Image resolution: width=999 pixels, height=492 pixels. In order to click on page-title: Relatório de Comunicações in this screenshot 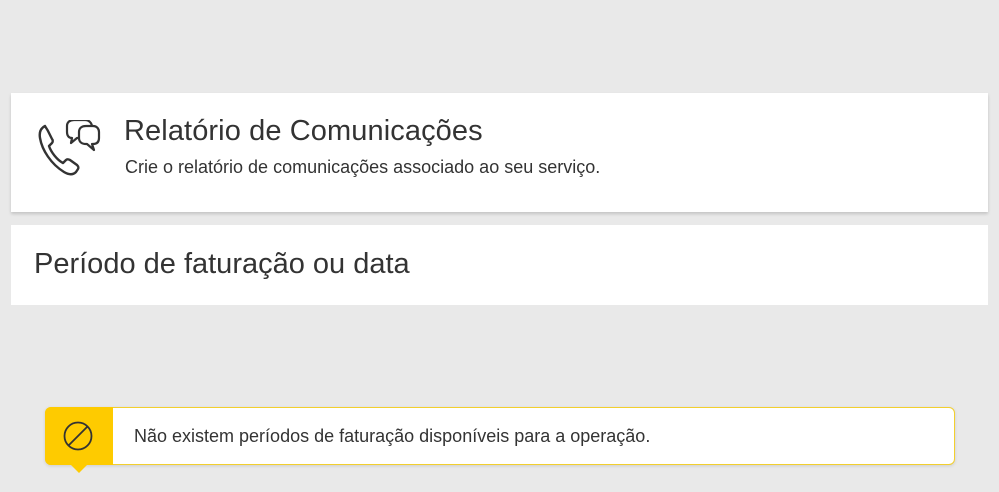, I will do `click(303, 131)`.